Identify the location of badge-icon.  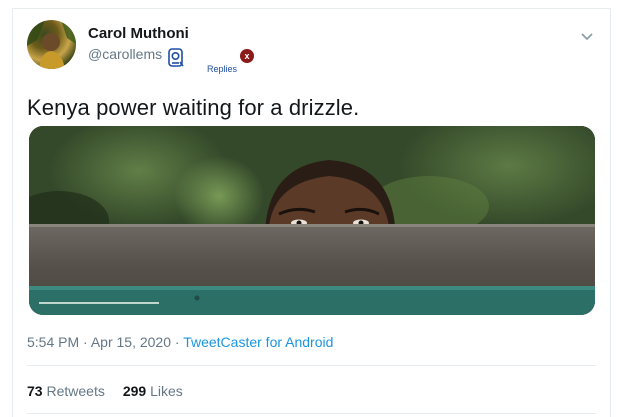
(176, 57).